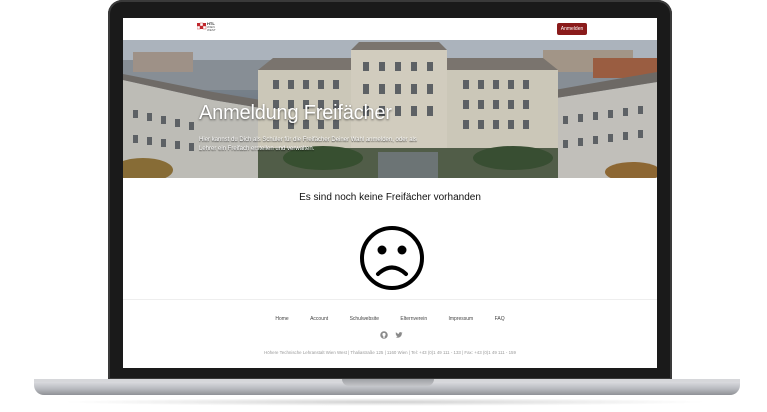  What do you see at coordinates (364, 319) in the screenshot?
I see `footer-link-school-website: Schulwebsite` at bounding box center [364, 319].